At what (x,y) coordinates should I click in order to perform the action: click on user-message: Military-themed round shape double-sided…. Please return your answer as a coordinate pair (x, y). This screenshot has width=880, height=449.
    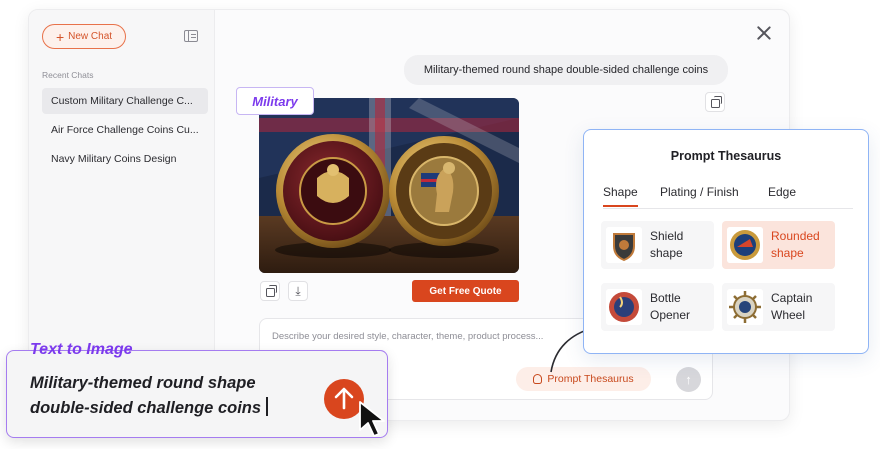
    Looking at the image, I should click on (566, 70).